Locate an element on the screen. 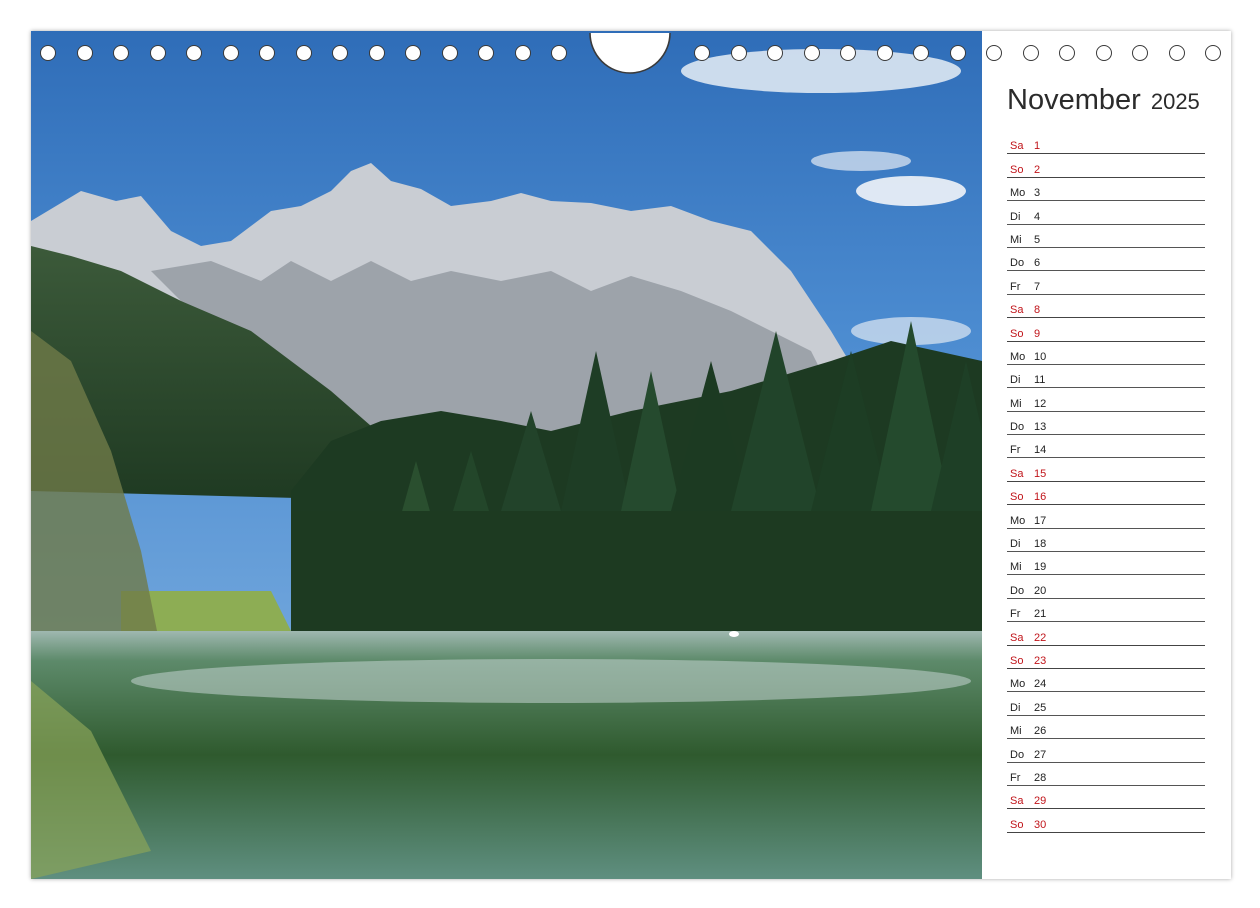 Image resolution: width=1260 pixels, height=908 pixels. day-row: Mo 10 is located at coordinates (1106, 353).